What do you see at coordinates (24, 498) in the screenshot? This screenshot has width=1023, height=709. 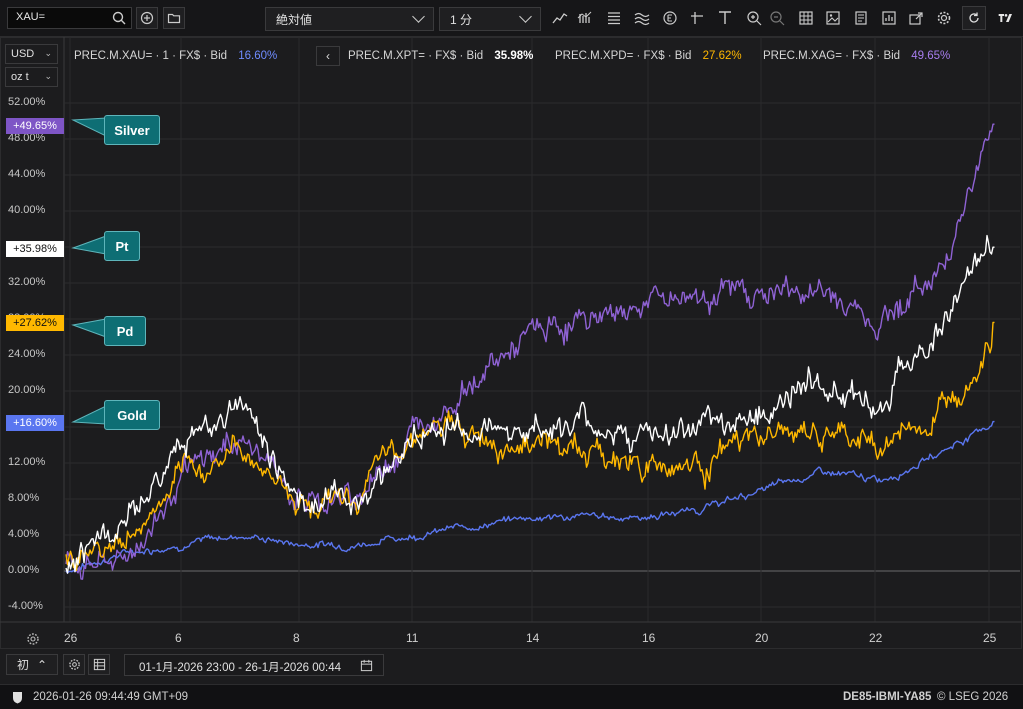 I see `y-tick-label: 8.00%` at bounding box center [24, 498].